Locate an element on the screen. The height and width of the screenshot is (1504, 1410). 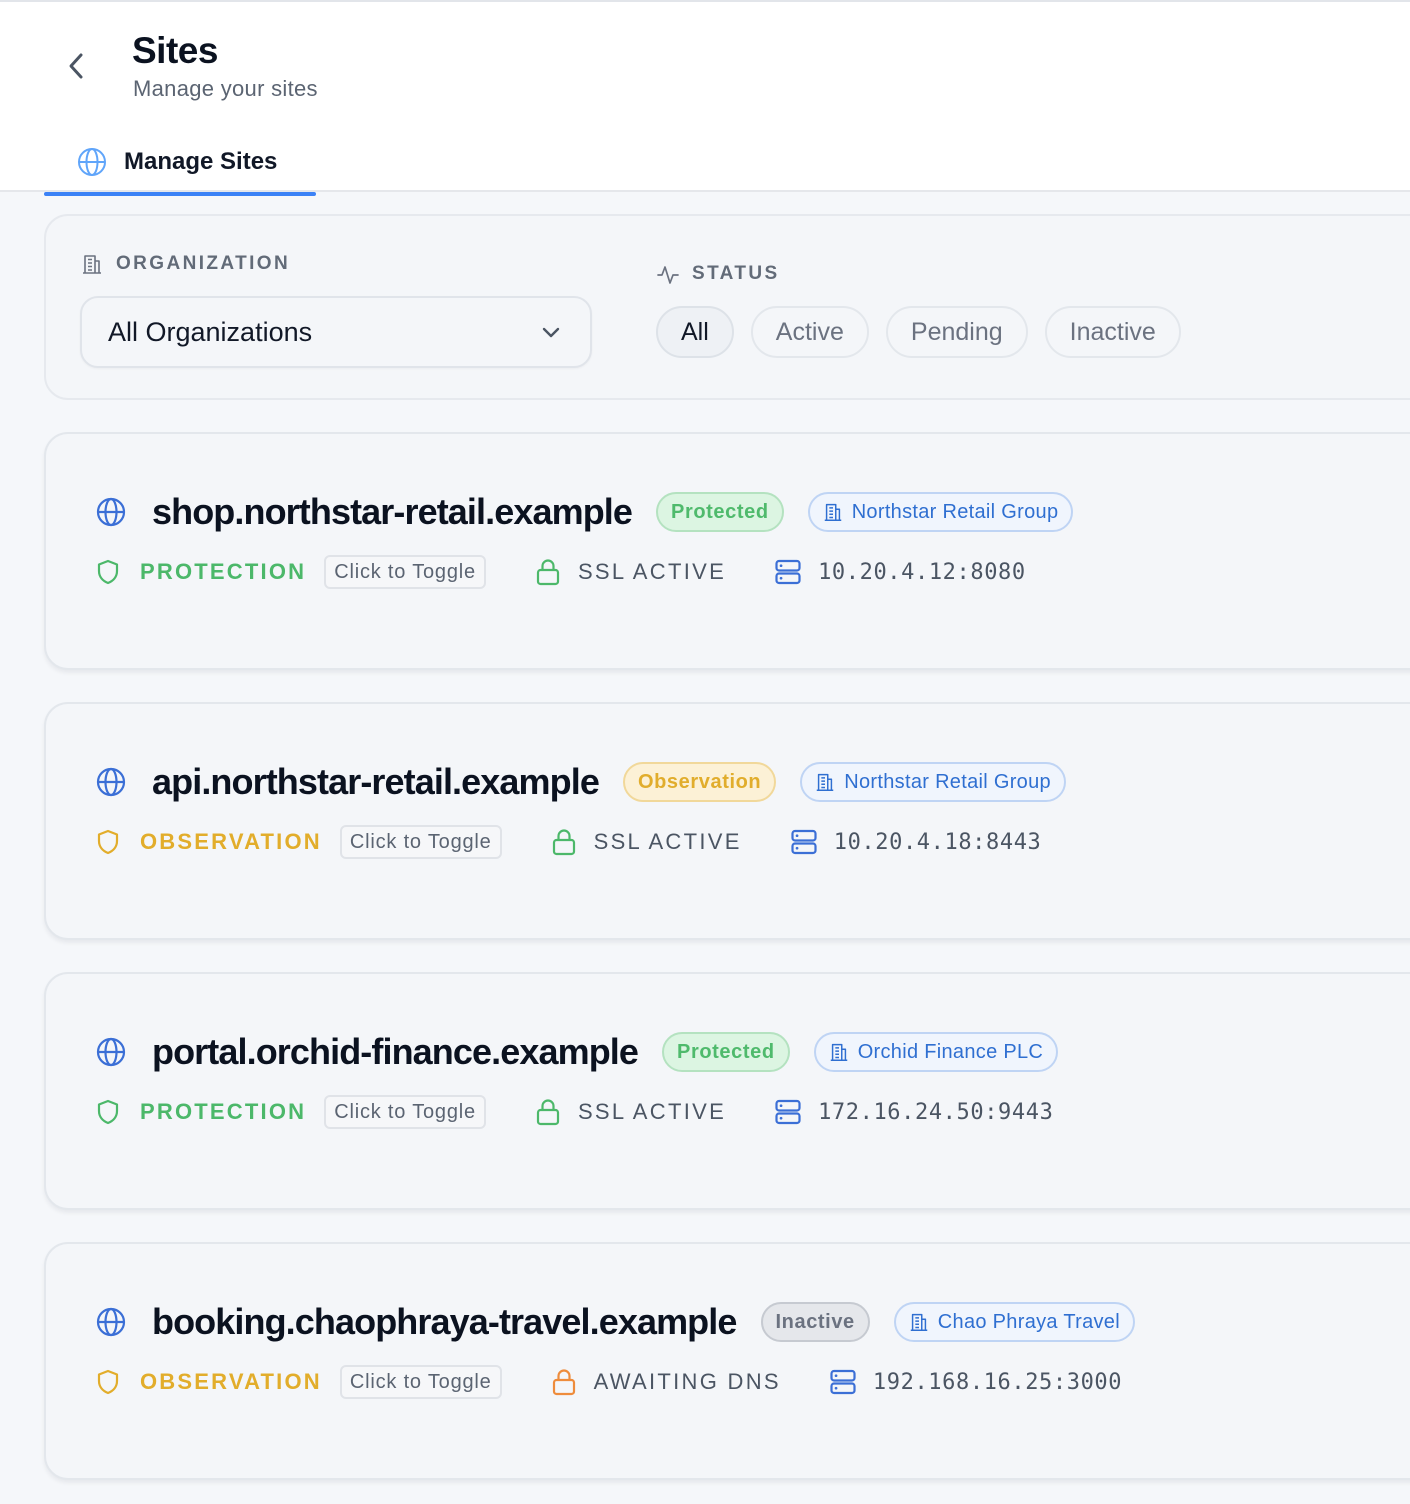
backend-address: 10.20.4.18:8443 is located at coordinates (937, 842).